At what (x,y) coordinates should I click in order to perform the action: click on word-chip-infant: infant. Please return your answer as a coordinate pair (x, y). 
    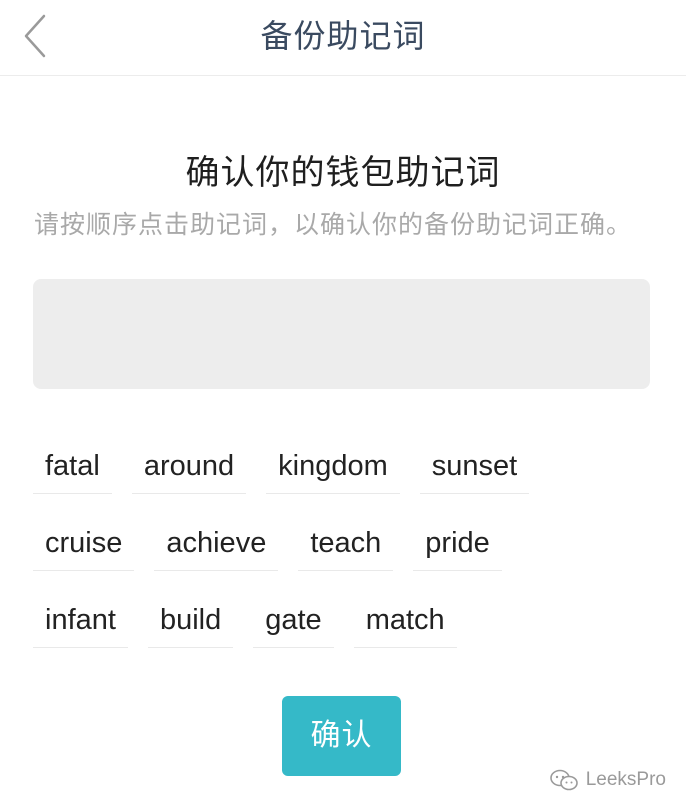
    Looking at the image, I should click on (80, 620).